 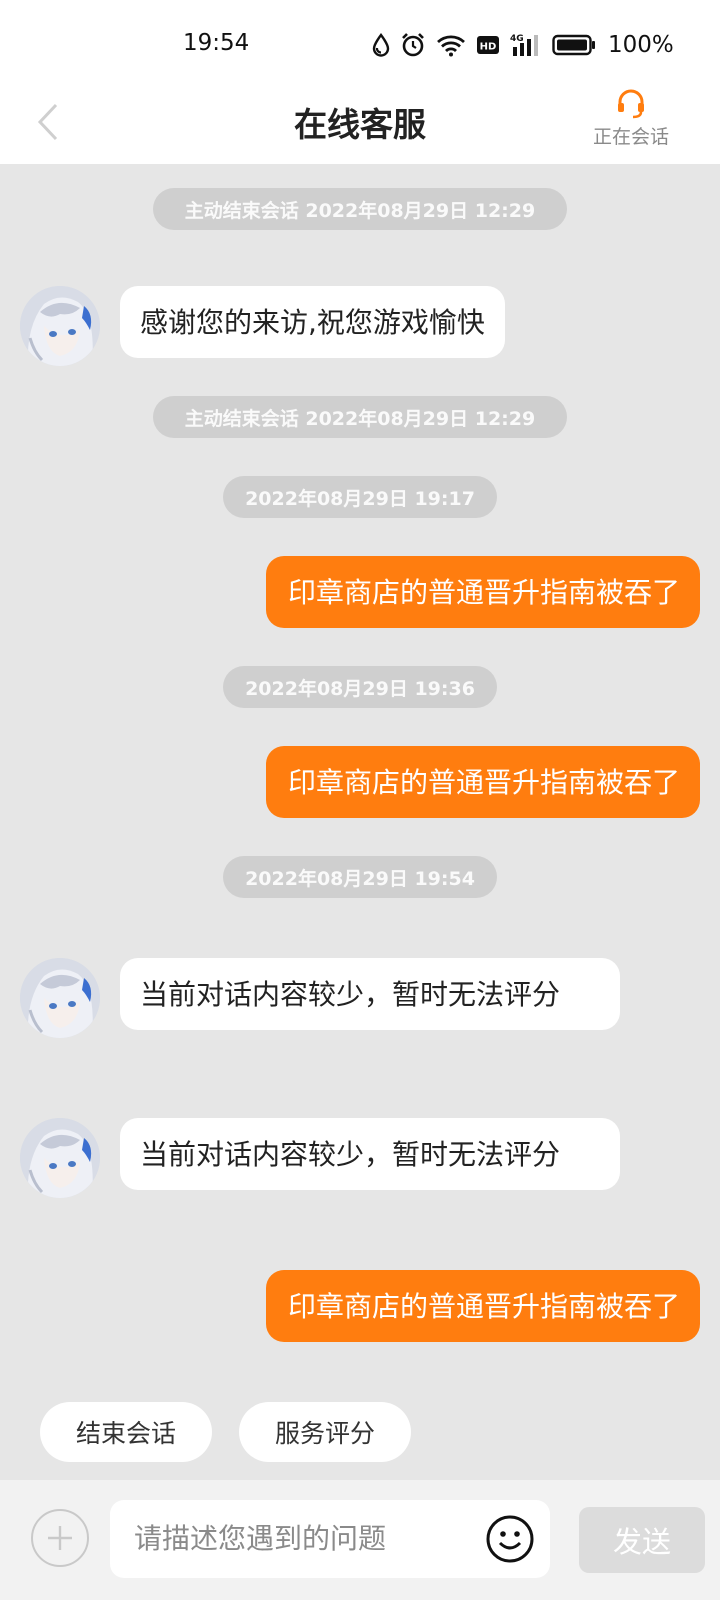 I want to click on rate-service-button: 服务评分, so click(x=325, y=1432).